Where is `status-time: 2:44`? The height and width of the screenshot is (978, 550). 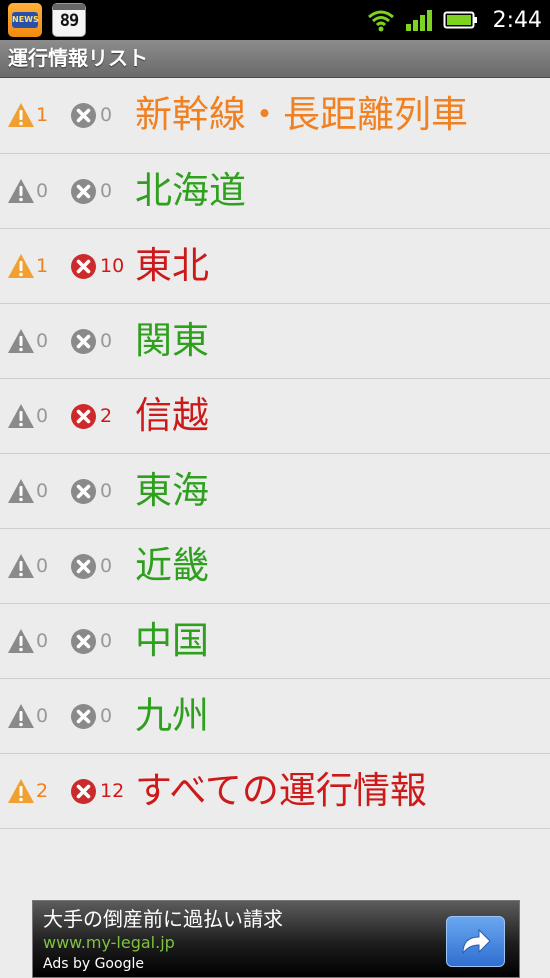
status-time: 2:44 is located at coordinates (517, 20).